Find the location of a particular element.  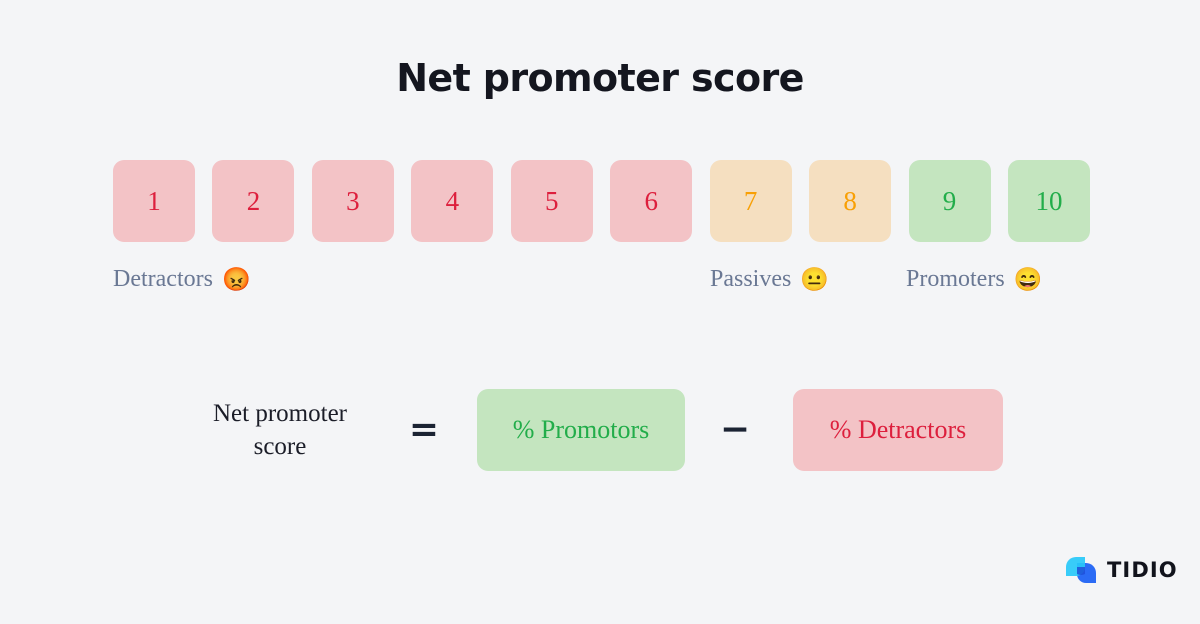

grinning-face-emoji: 😄 is located at coordinates (1028, 279).